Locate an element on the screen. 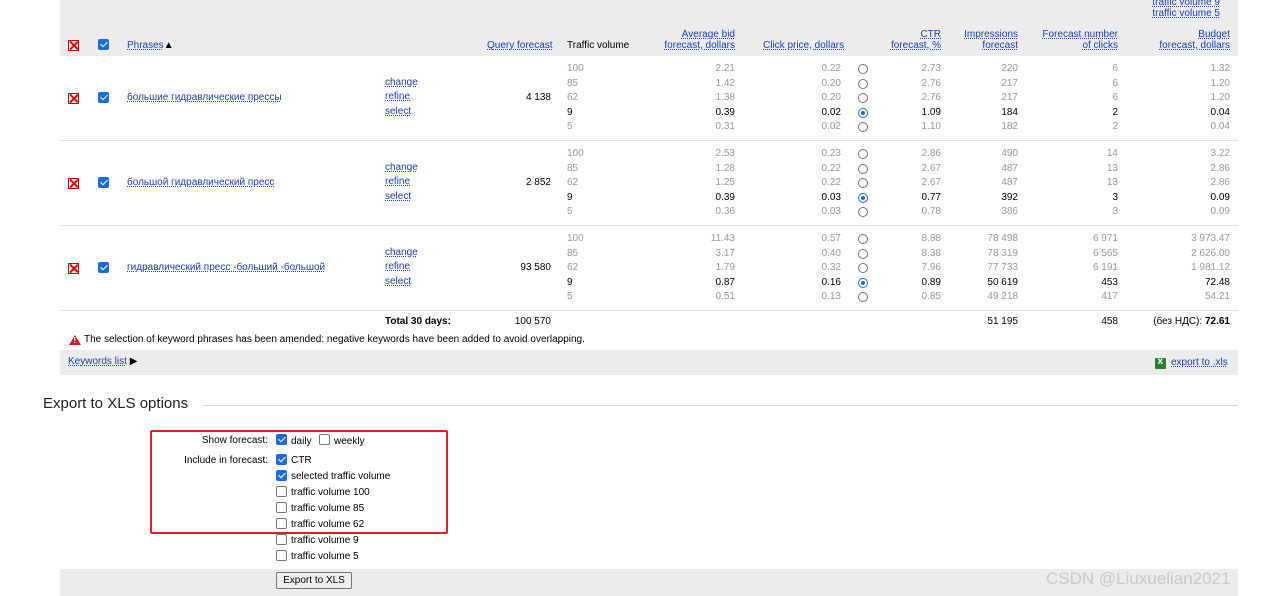 Image resolution: width=1271 pixels, height=596 pixels. impressions-value: 220 is located at coordinates (1009, 68).